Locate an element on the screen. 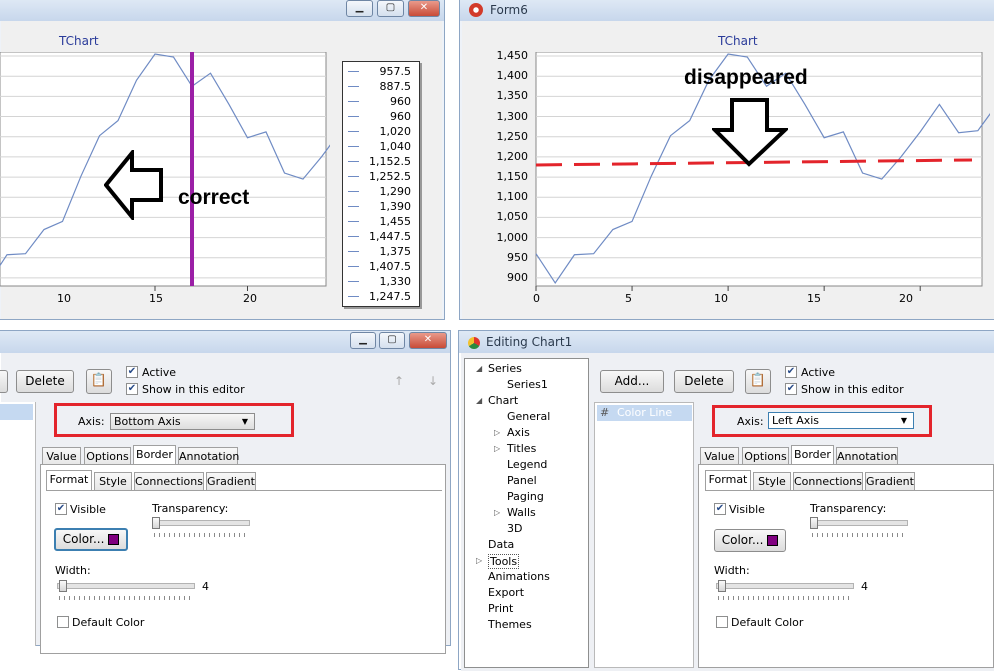 Image resolution: width=994 pixels, height=671 pixels. tree-item: Walls is located at coordinates (521, 512).